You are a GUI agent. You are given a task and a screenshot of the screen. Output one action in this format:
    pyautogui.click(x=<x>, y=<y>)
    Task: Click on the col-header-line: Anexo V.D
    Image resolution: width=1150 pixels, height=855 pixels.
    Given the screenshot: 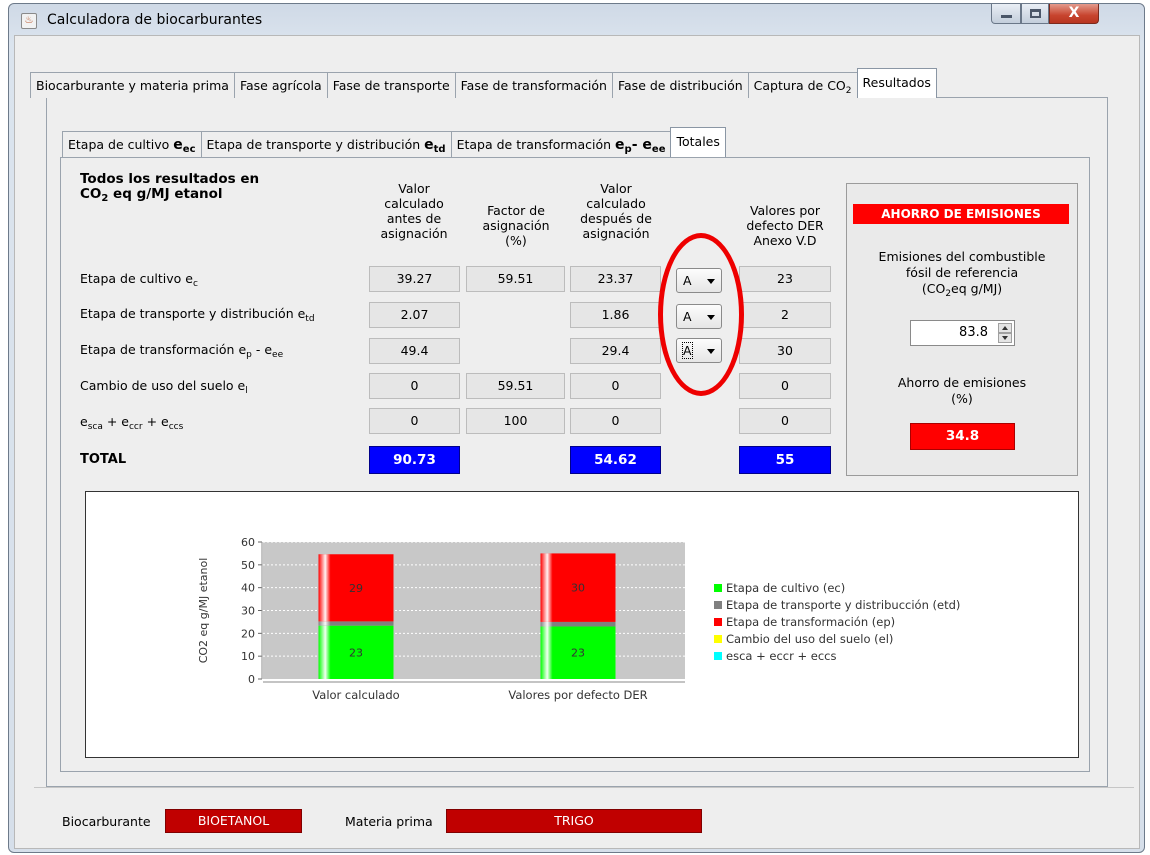 What is the action you would take?
    pyautogui.click(x=785, y=240)
    